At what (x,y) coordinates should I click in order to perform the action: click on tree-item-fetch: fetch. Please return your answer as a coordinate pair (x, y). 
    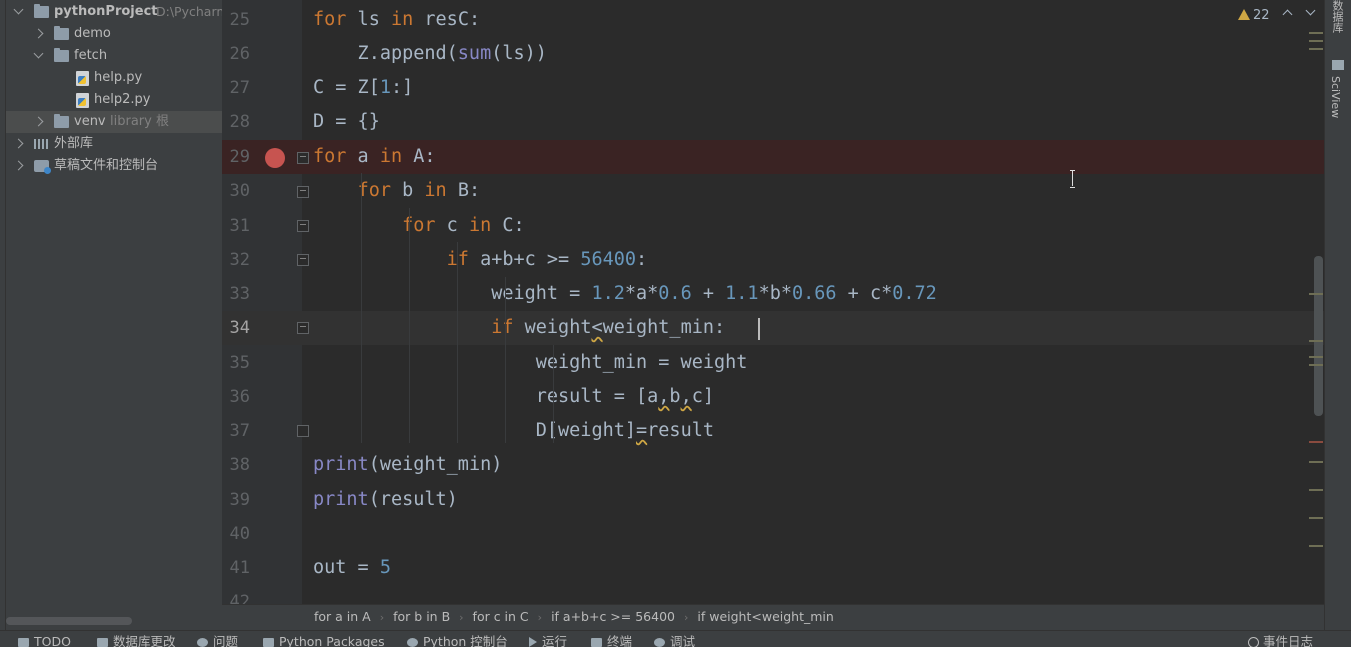
    Looking at the image, I should click on (114, 56).